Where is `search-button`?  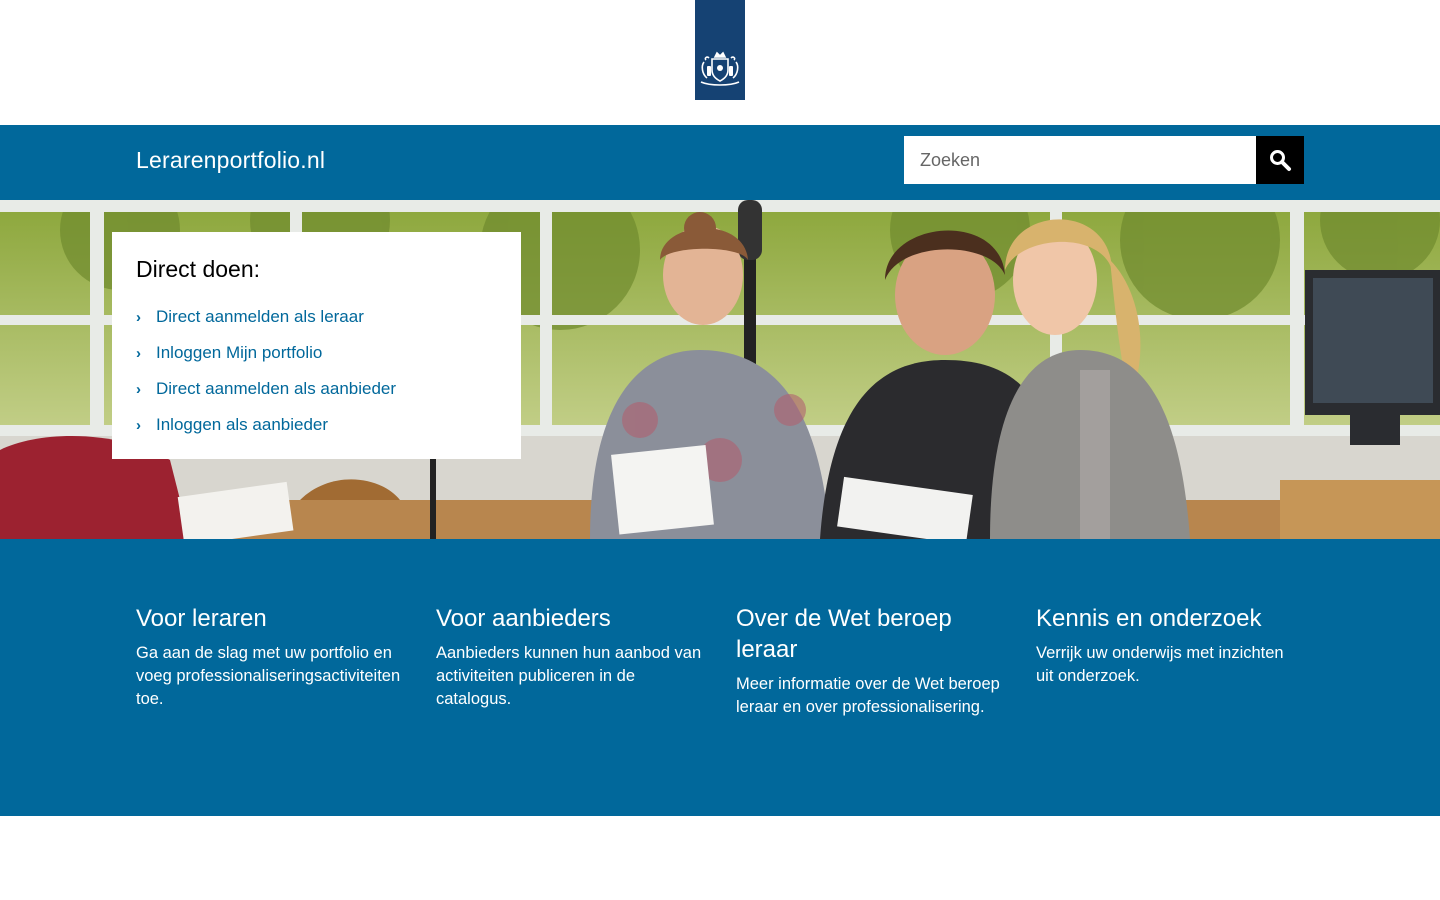
search-button is located at coordinates (1280, 160).